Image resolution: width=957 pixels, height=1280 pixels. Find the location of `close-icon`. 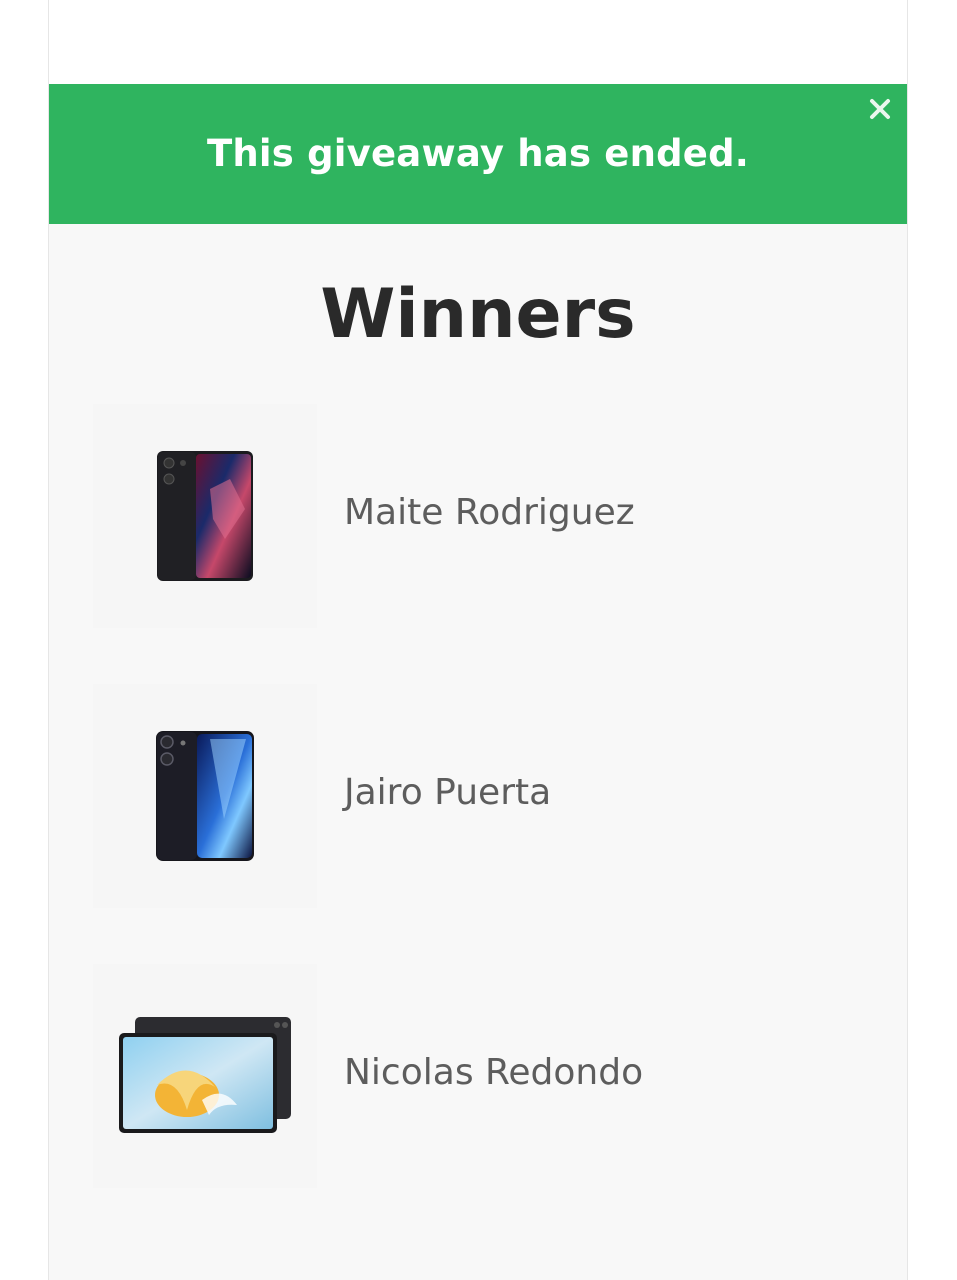

close-icon is located at coordinates (880, 109).